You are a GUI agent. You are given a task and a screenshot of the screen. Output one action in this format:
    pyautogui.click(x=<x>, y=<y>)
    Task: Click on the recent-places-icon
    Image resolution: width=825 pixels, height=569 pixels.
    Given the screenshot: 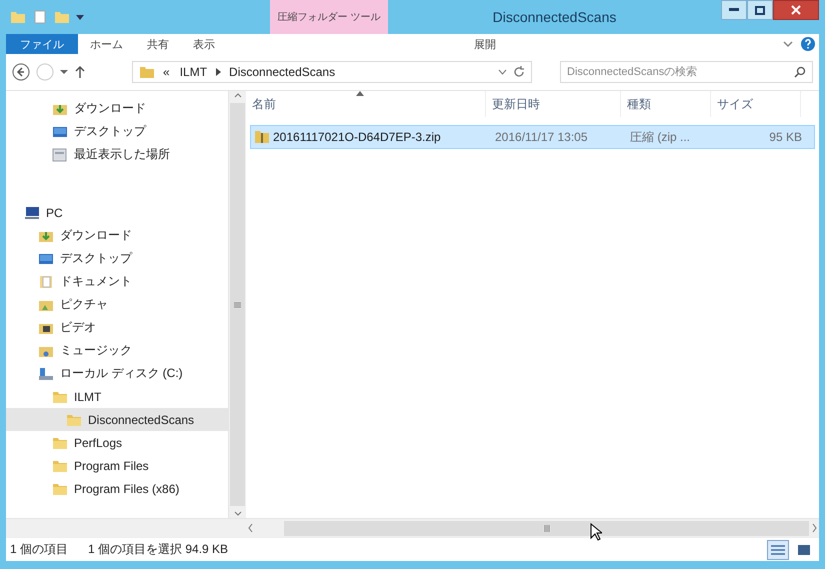 What is the action you would take?
    pyautogui.click(x=60, y=154)
    